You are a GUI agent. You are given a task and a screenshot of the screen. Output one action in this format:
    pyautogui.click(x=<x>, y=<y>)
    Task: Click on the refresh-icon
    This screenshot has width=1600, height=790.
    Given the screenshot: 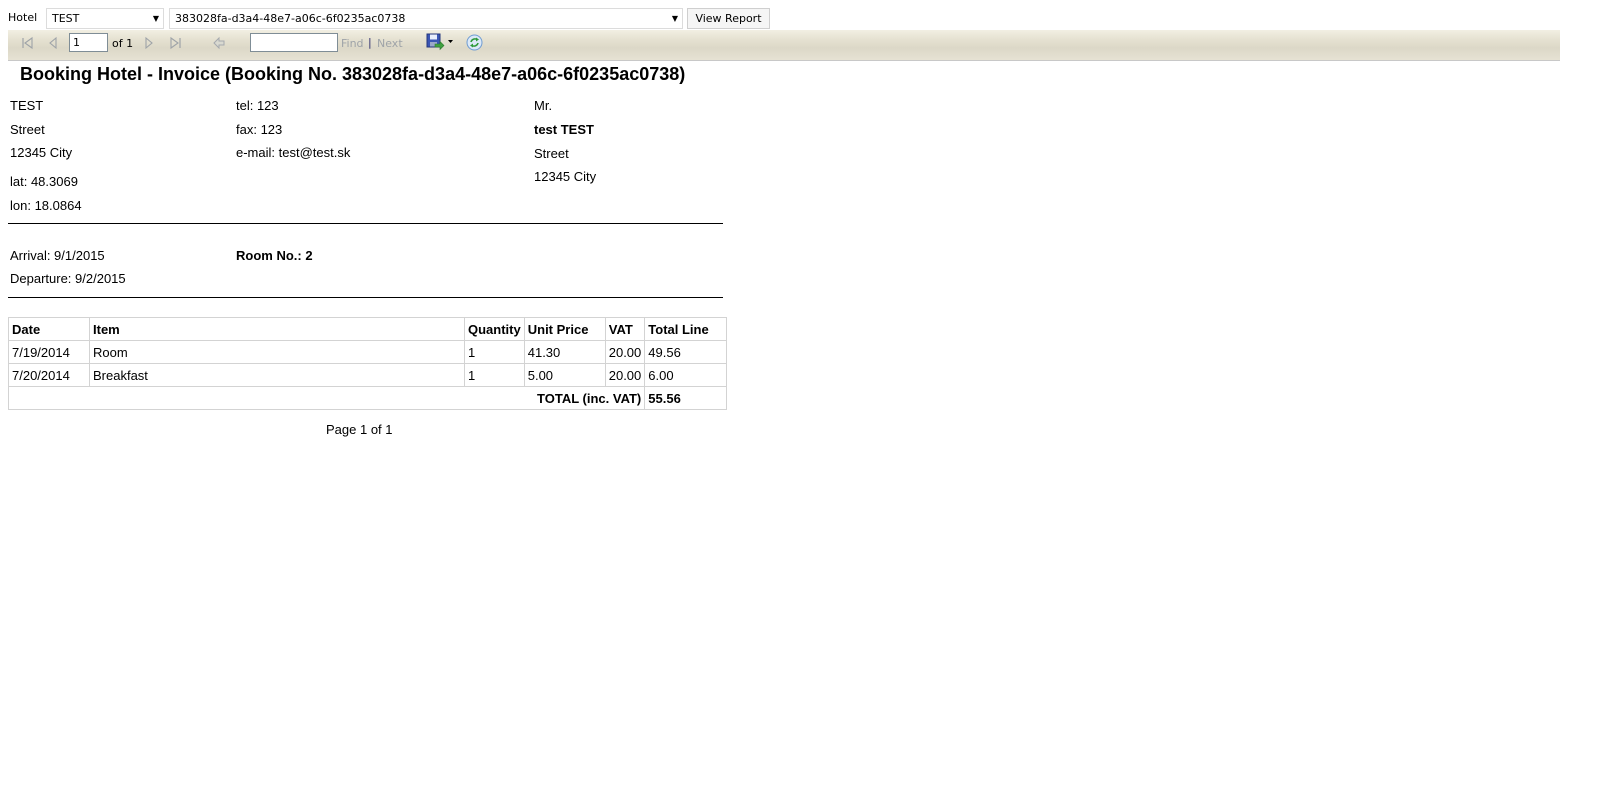 What is the action you would take?
    pyautogui.click(x=474, y=42)
    